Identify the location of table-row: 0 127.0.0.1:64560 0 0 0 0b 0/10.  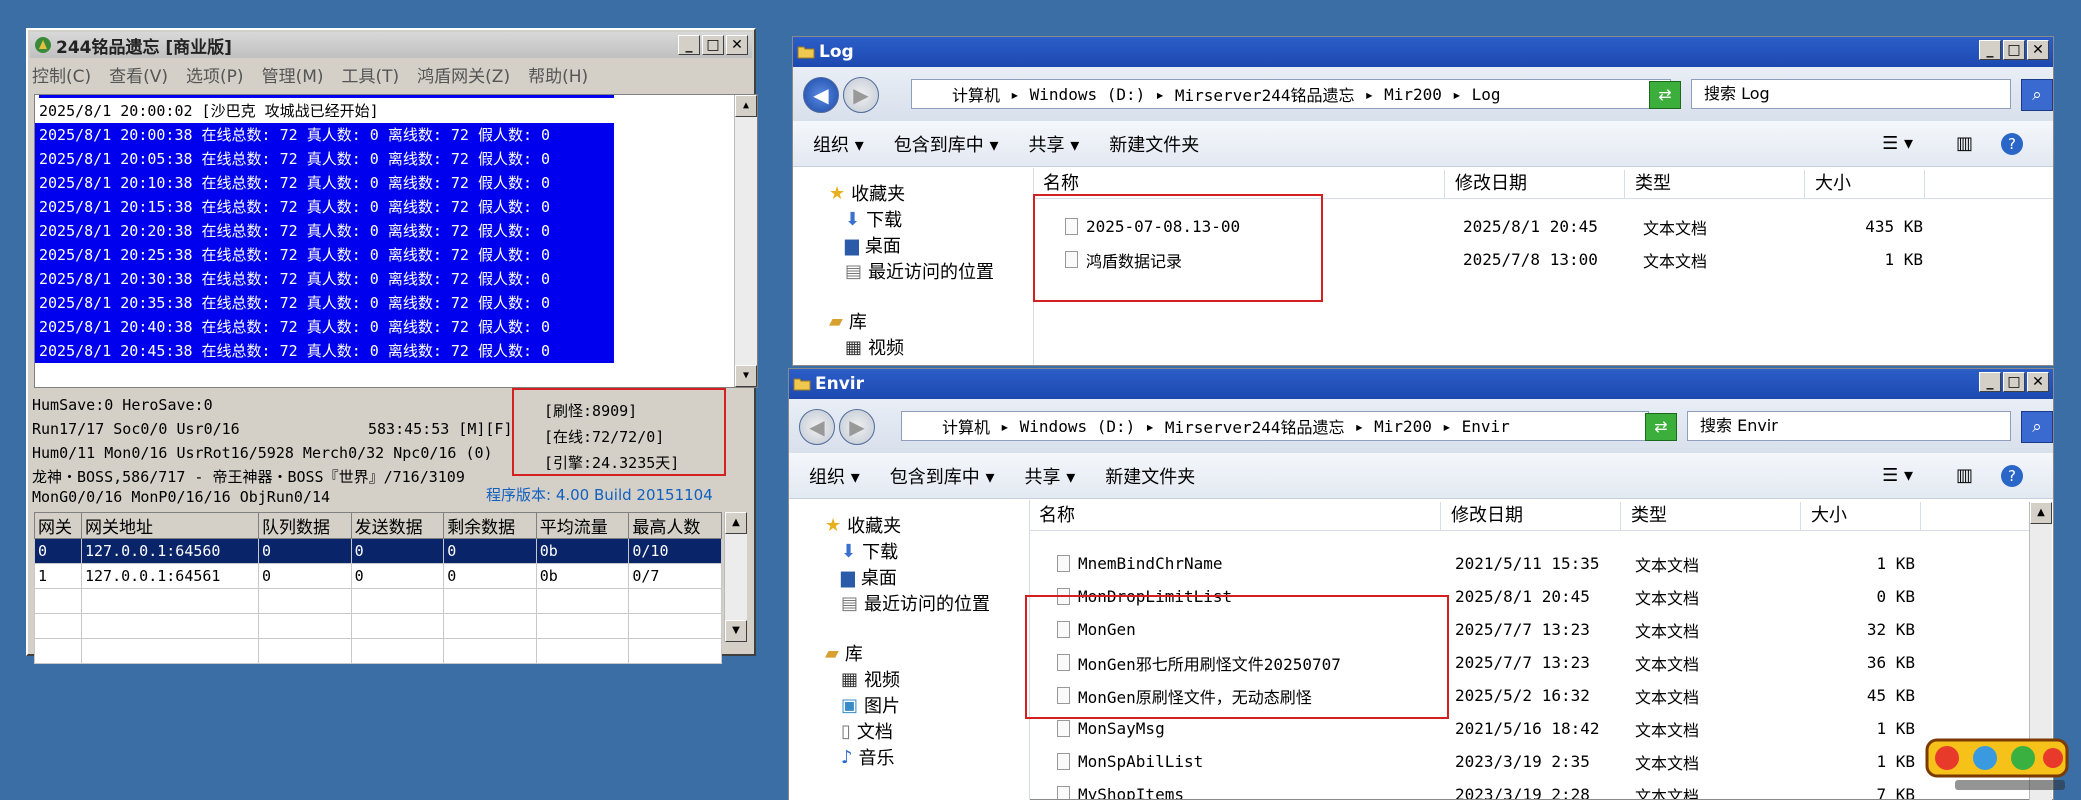
(378, 551).